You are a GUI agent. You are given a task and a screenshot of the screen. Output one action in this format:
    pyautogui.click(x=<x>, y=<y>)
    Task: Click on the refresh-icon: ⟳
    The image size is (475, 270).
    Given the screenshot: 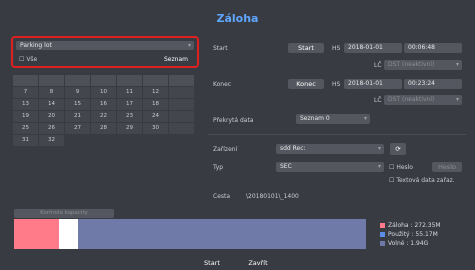 What is the action you would take?
    pyautogui.click(x=398, y=149)
    